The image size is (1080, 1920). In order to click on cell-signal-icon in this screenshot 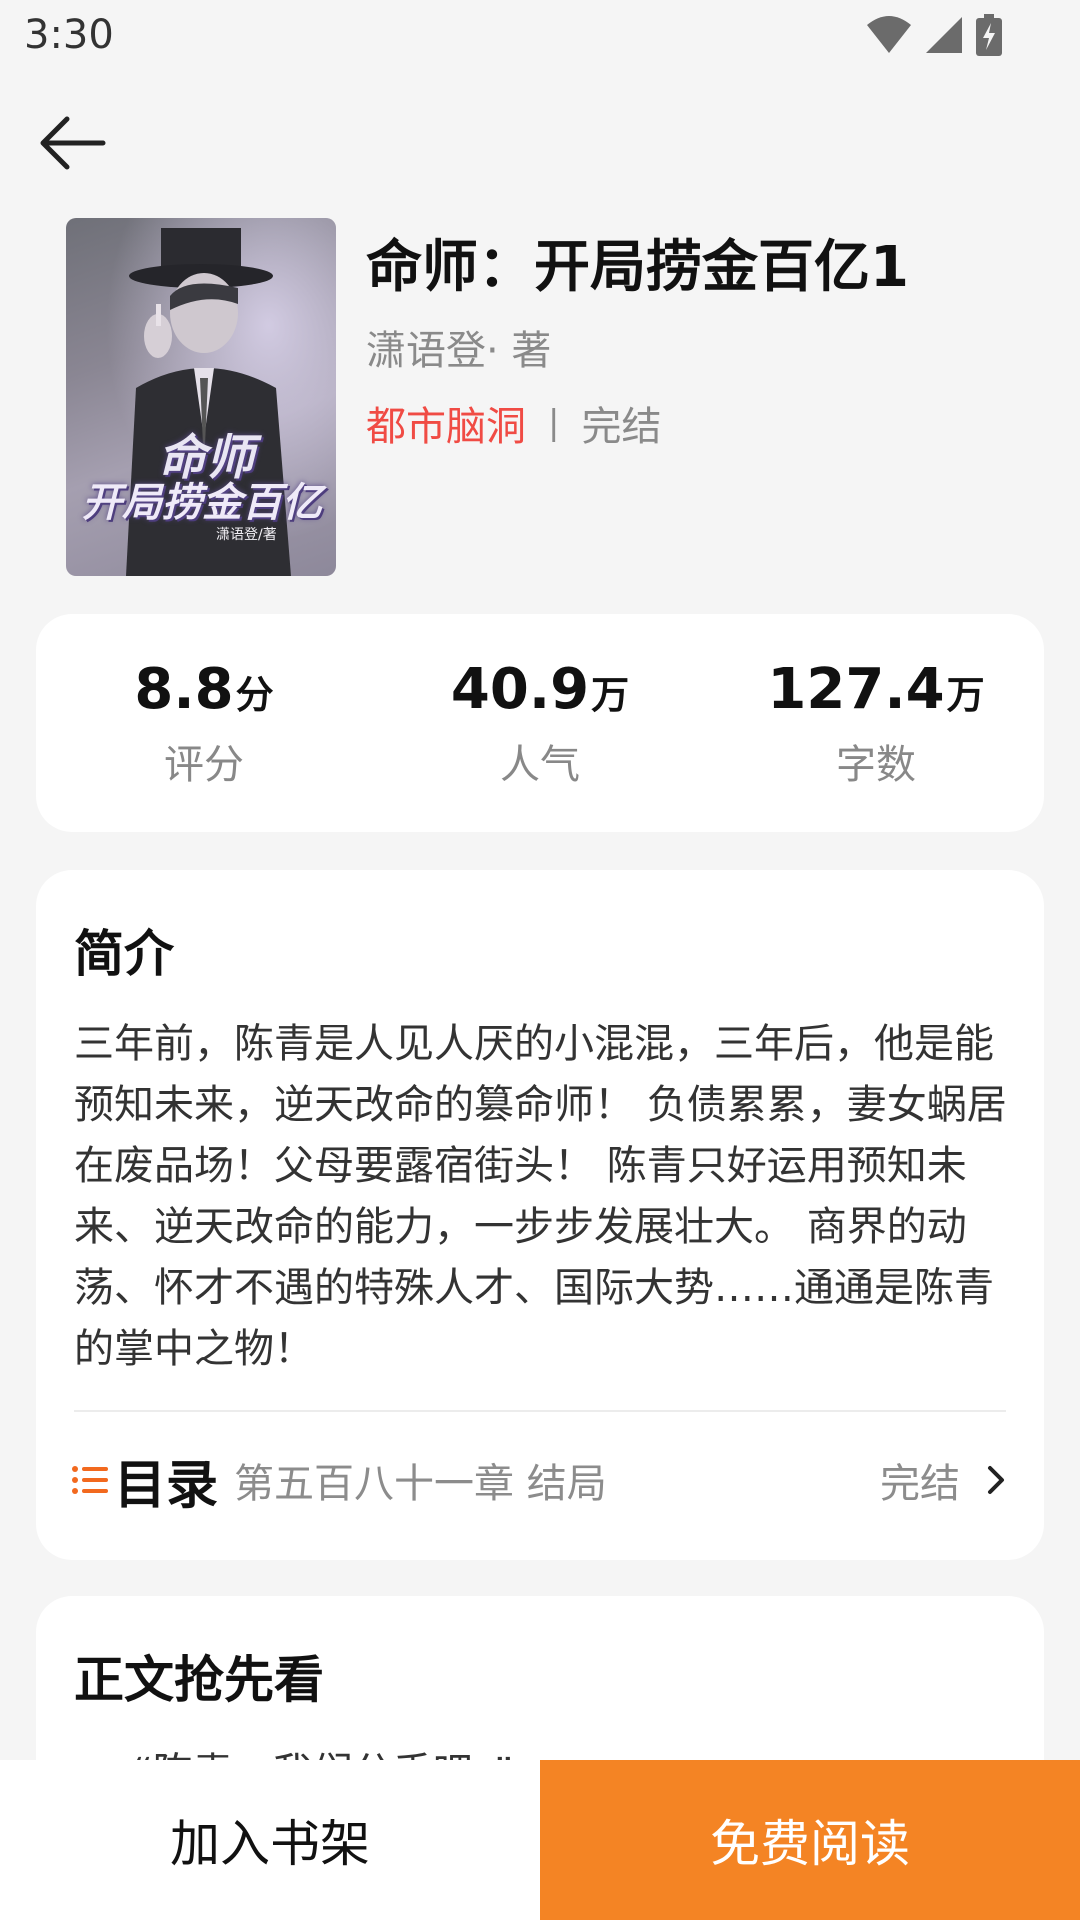, I will do `click(944, 35)`.